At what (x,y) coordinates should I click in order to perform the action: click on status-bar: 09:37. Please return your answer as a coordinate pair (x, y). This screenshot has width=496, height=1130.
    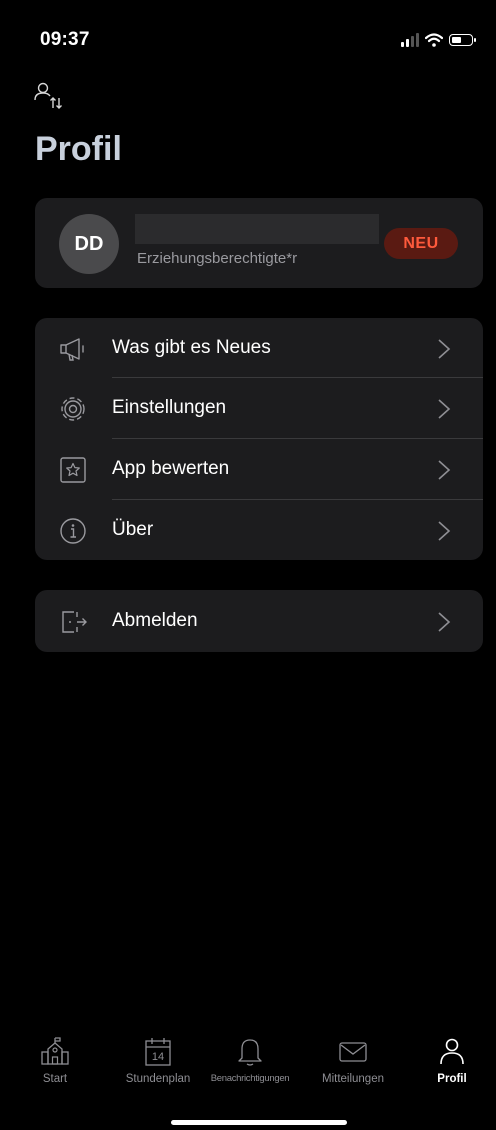
    Looking at the image, I should click on (258, 40).